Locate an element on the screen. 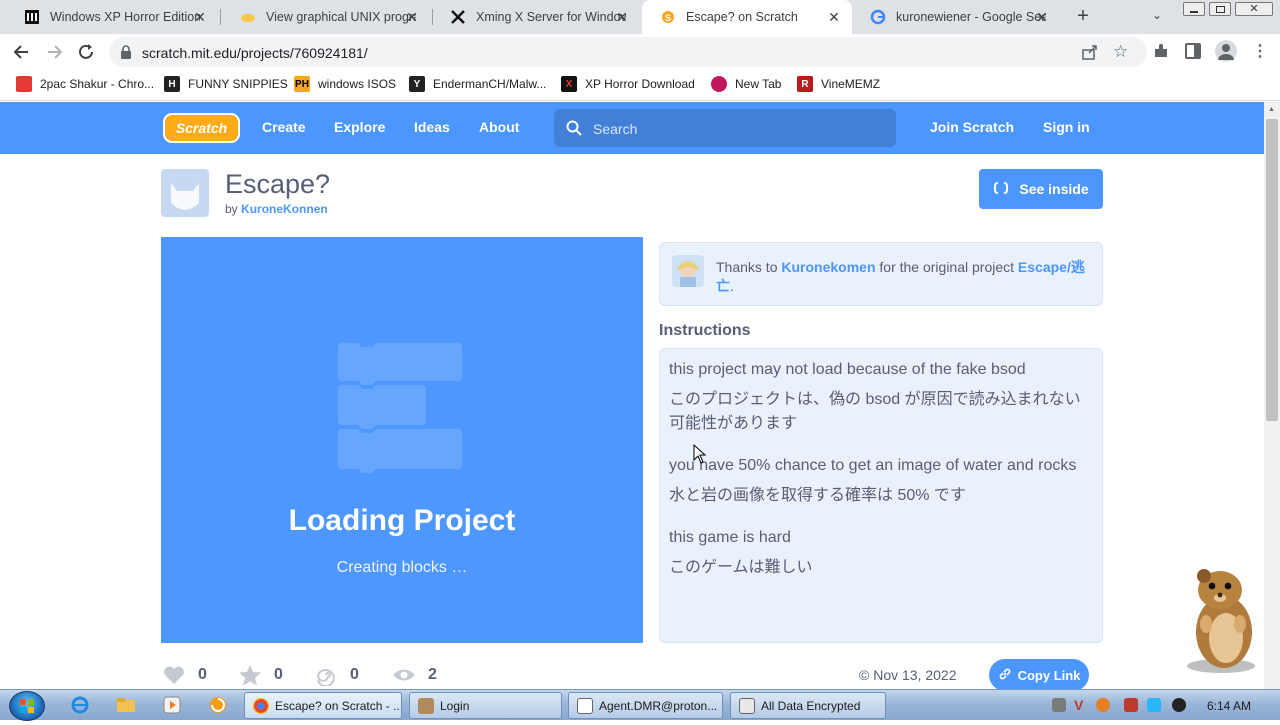  tray-flag-icon is located at coordinates (1131, 705).